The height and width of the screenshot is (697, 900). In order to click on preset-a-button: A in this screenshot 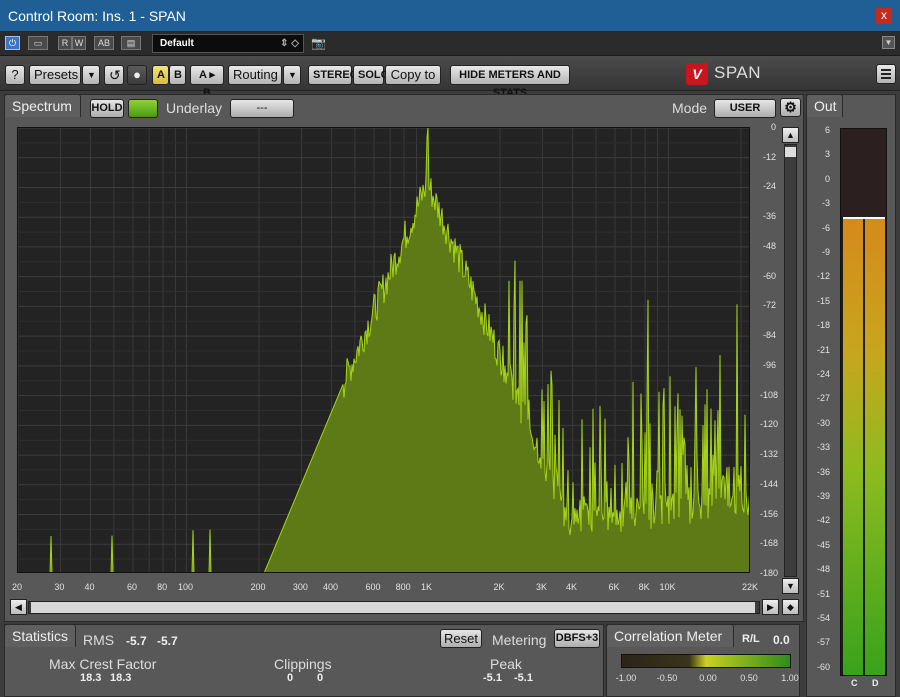, I will do `click(160, 75)`.